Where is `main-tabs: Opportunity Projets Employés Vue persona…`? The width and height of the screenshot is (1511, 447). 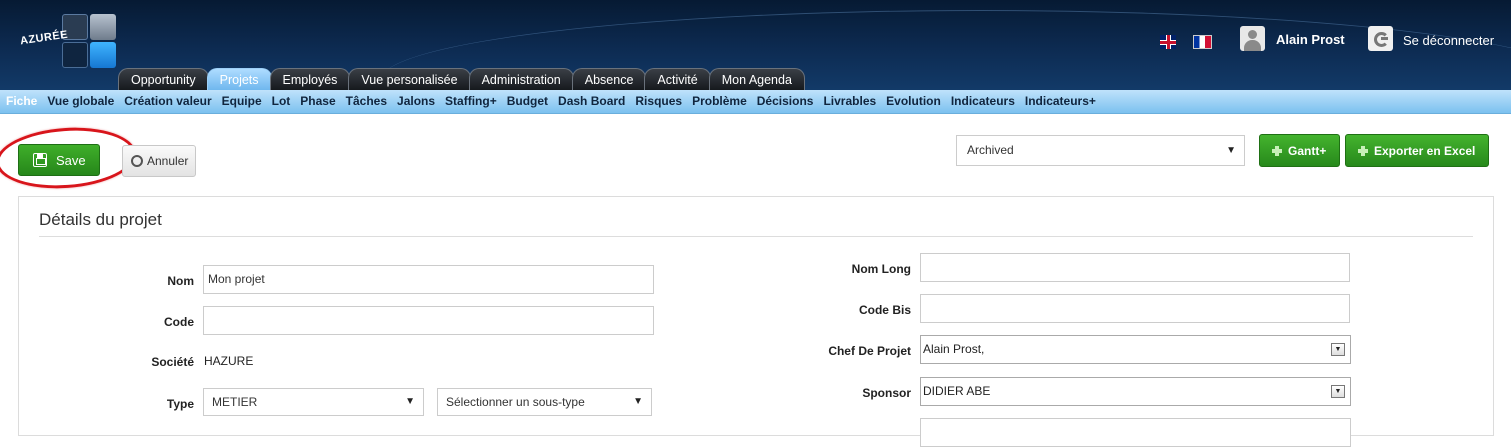
main-tabs: Opportunity Projets Employés Vue persona… is located at coordinates (461, 79).